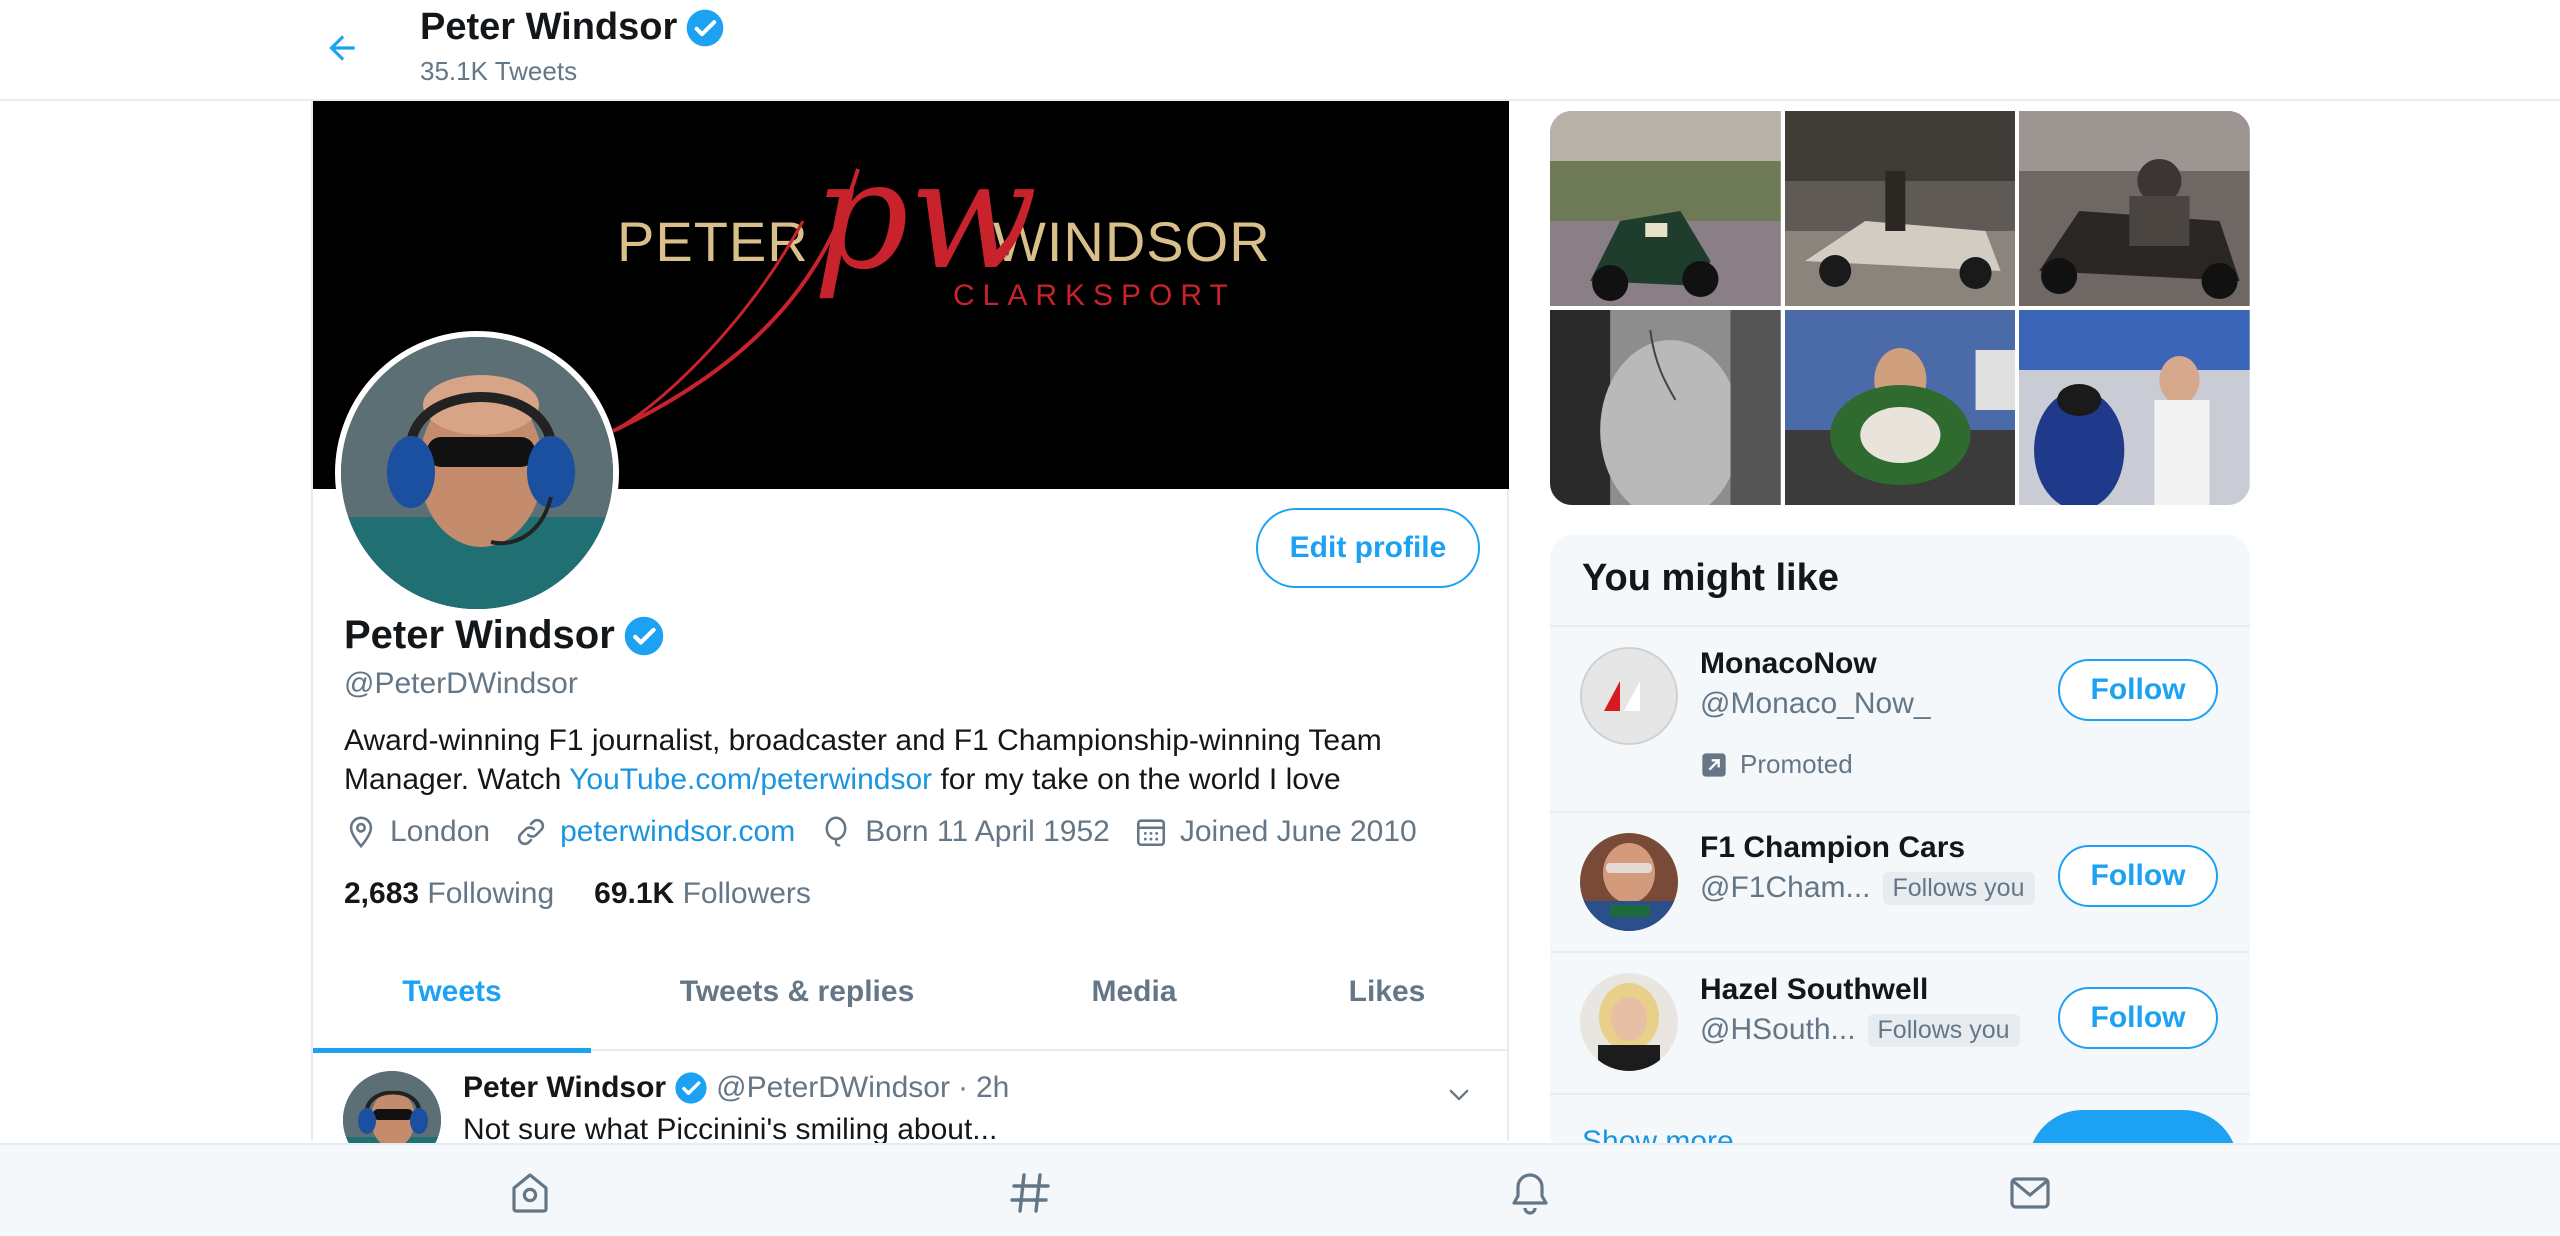 Image resolution: width=2560 pixels, height=1236 pixels. I want to click on bio-text-part-2: for my take on the world I love, so click(1136, 779).